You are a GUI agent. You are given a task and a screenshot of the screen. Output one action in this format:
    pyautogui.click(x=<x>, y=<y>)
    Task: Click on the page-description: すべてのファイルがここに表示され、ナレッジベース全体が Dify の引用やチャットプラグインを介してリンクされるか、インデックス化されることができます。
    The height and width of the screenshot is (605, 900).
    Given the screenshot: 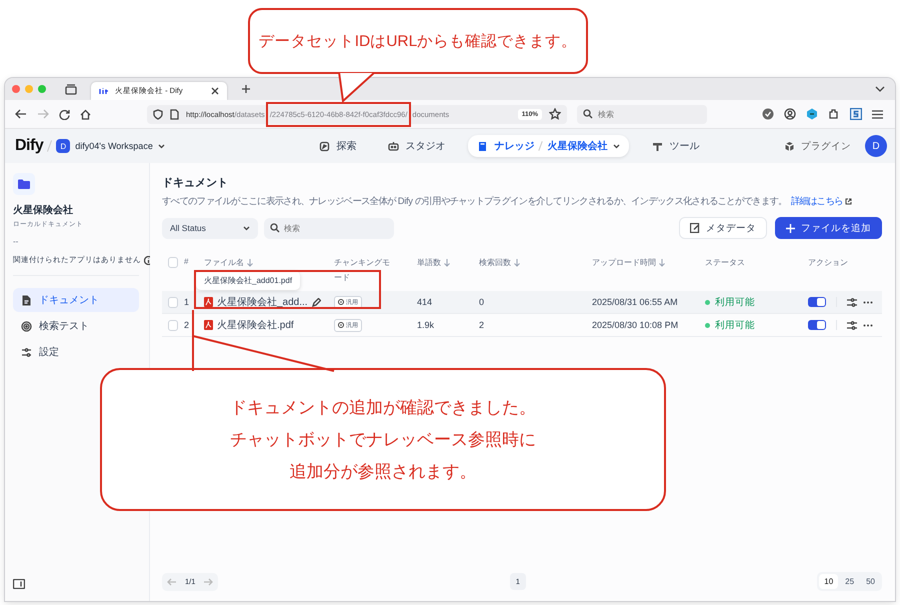 What is the action you would take?
    pyautogui.click(x=474, y=201)
    